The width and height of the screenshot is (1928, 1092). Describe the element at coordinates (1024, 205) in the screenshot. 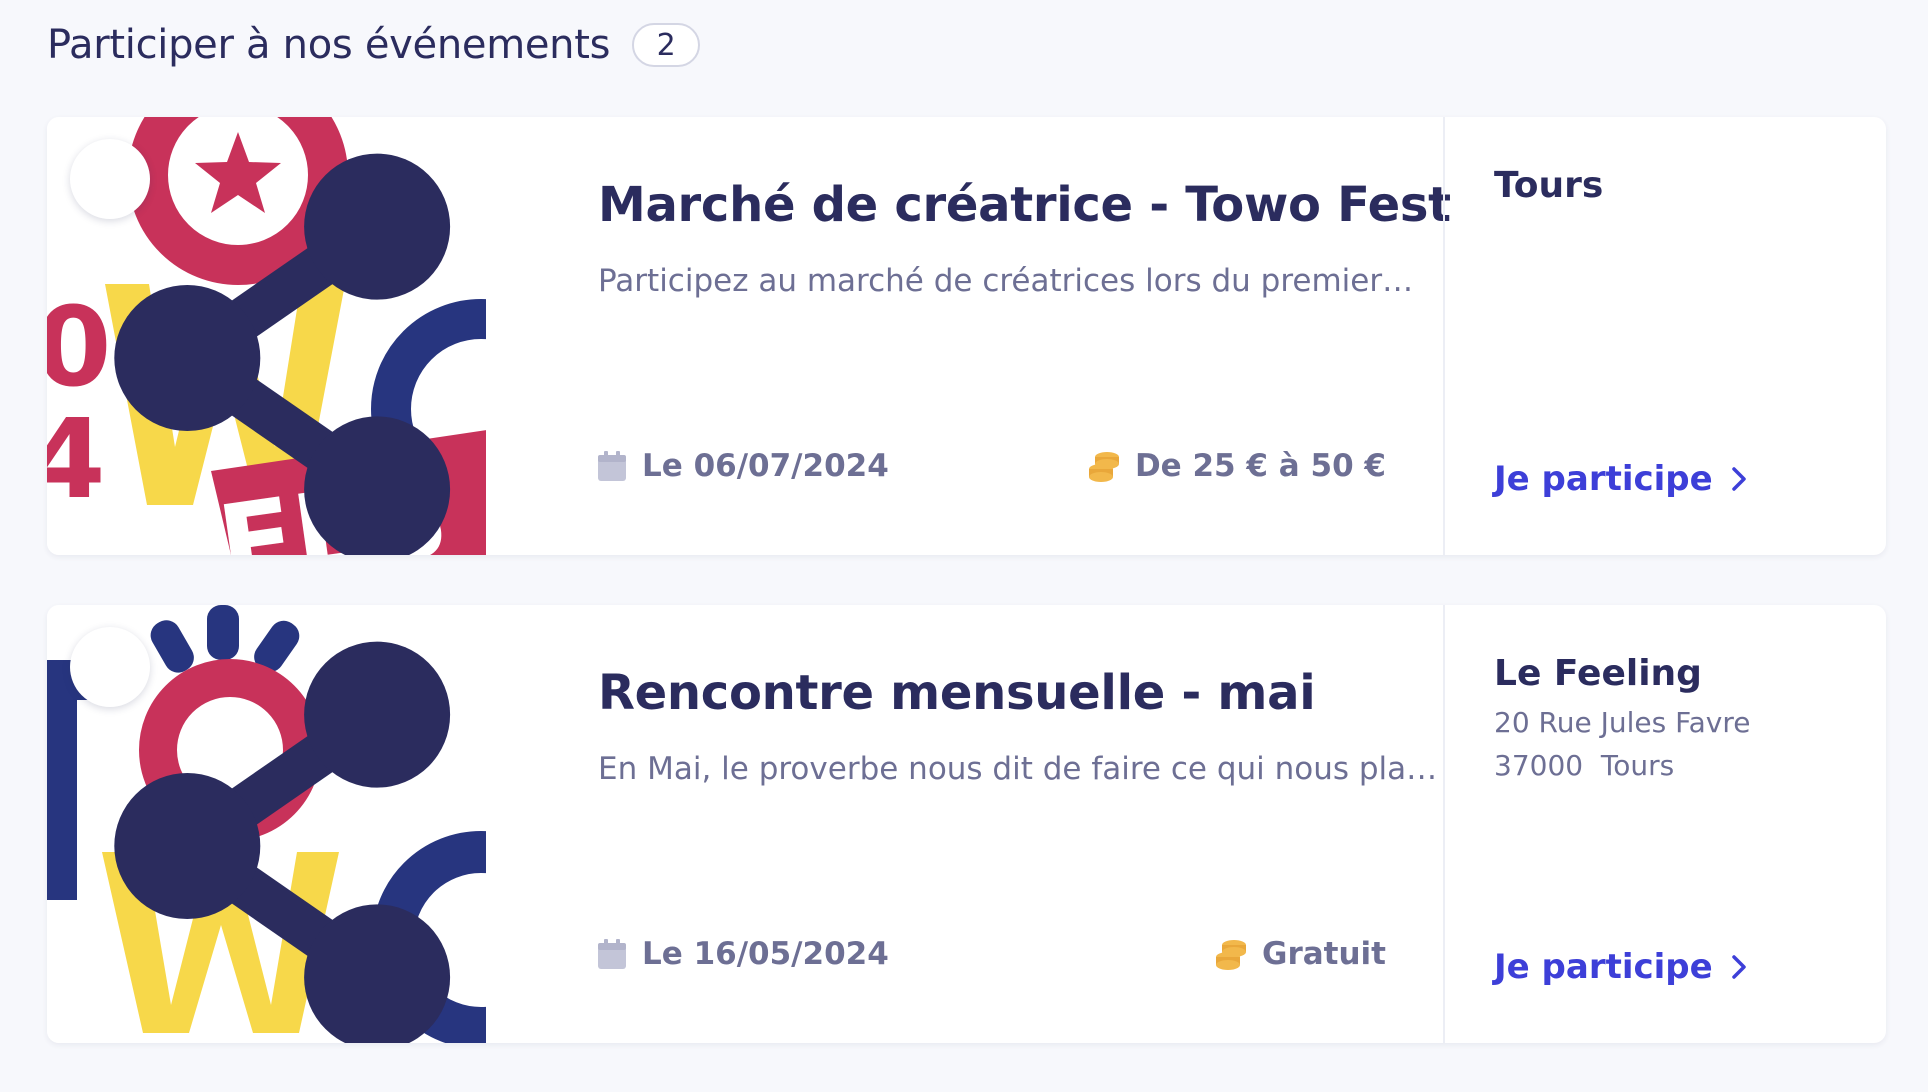

I see `event-title: Marché de créatrice - Towo Fest` at that location.